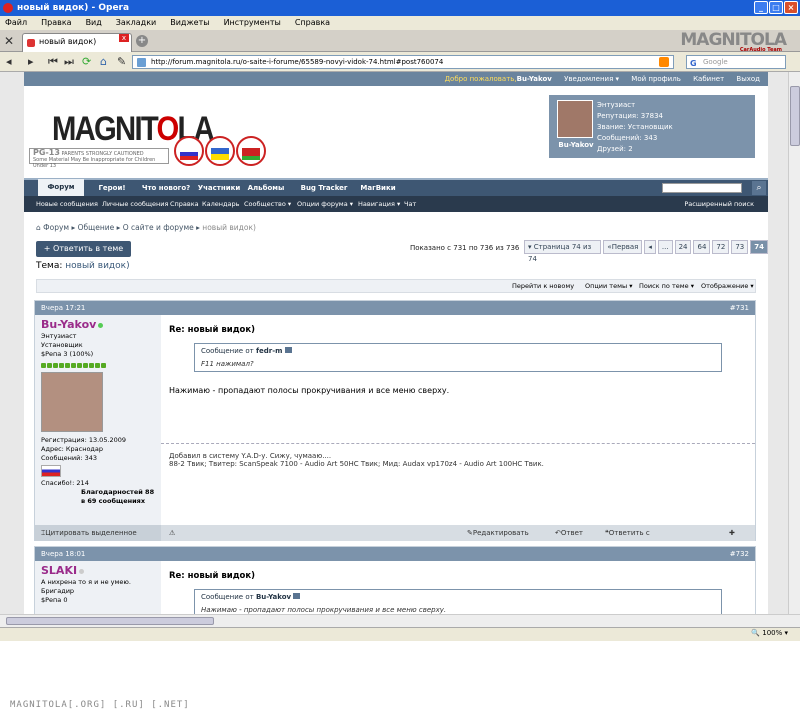  What do you see at coordinates (96, 227) in the screenshot?
I see `breadcrumb-general: Общение` at bounding box center [96, 227].